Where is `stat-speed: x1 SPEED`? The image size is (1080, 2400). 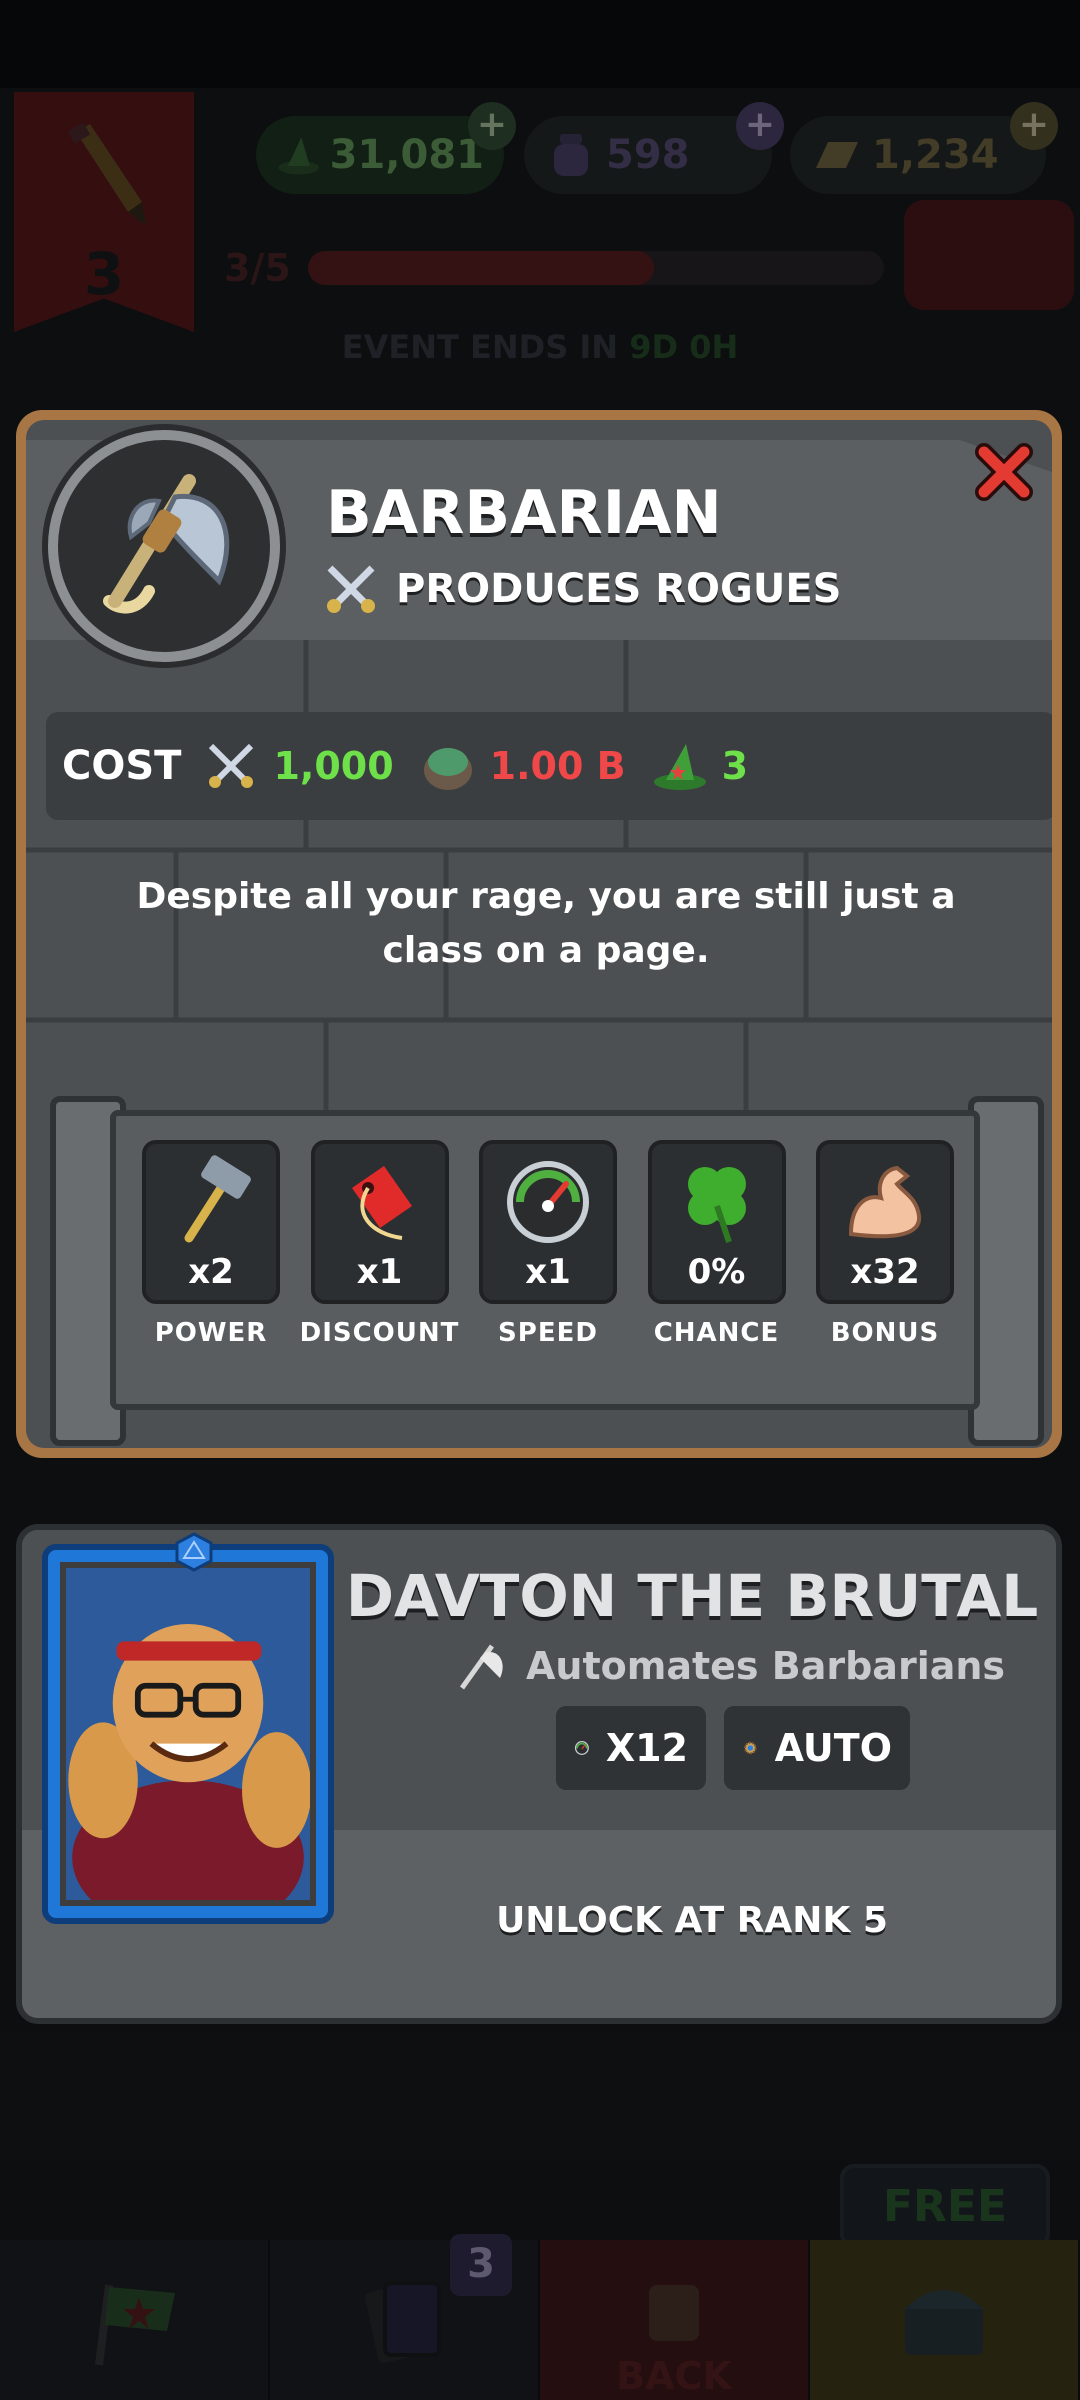 stat-speed: x1 SPEED is located at coordinates (548, 1244).